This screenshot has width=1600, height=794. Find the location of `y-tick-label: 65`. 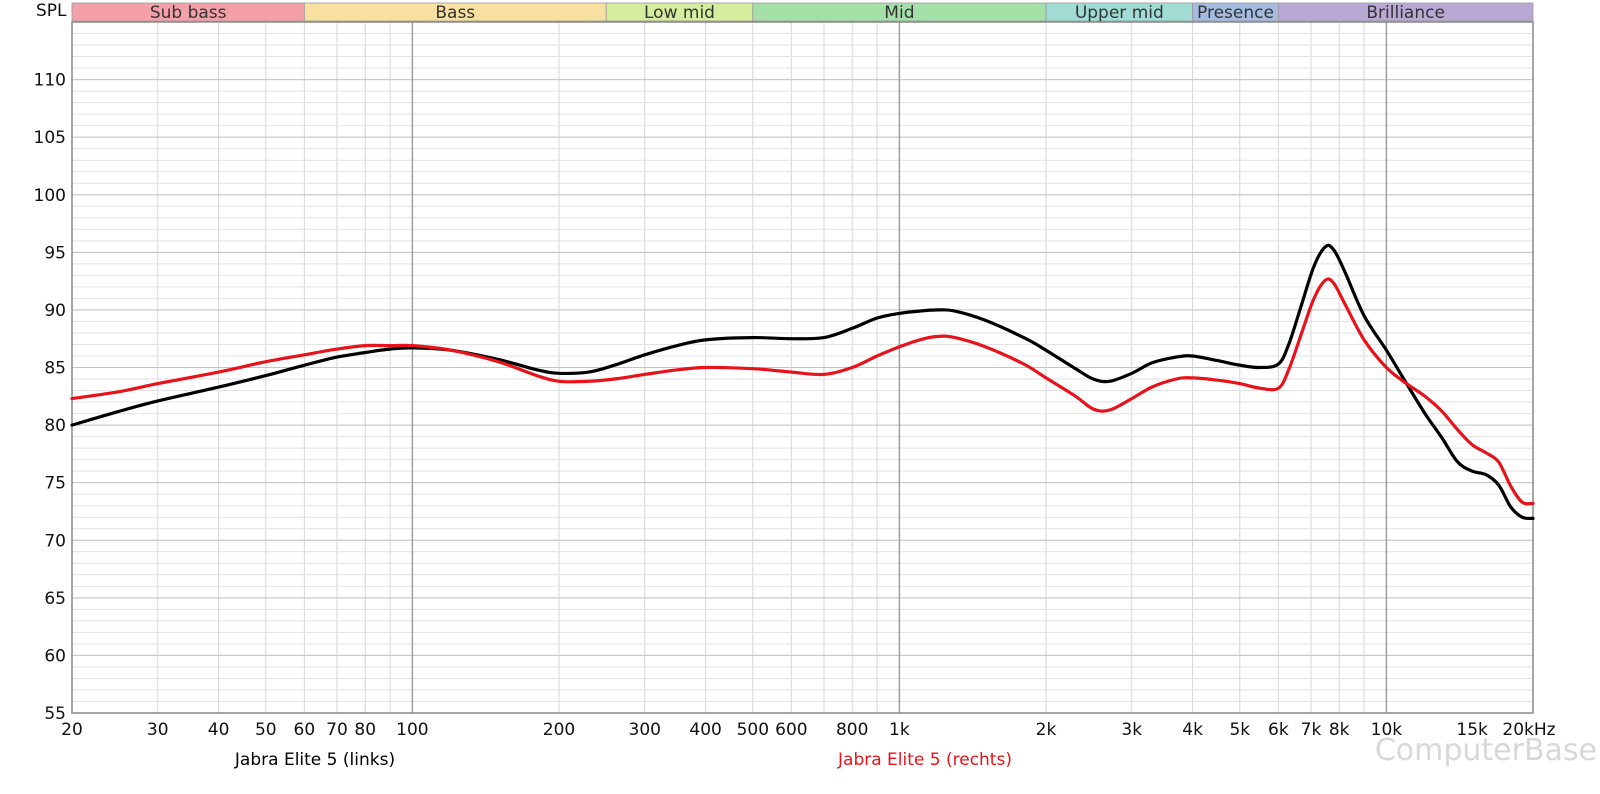

y-tick-label: 65 is located at coordinates (55, 599).